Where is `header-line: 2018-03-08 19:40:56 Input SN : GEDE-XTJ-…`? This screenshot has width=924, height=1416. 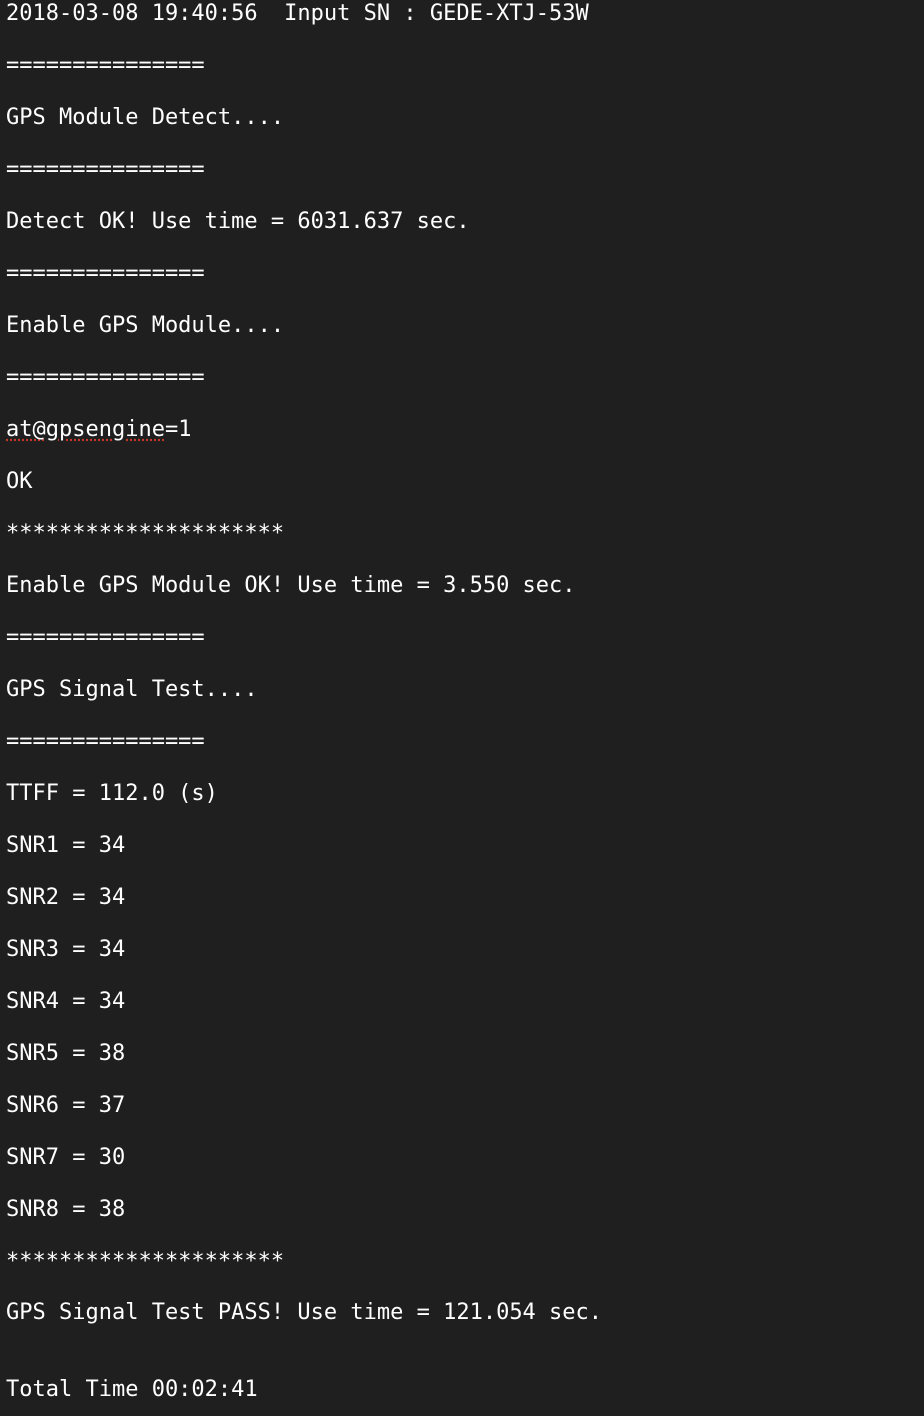
header-line: 2018-03-08 19:40:56 Input SN : GEDE-XTJ-… is located at coordinates (297, 13).